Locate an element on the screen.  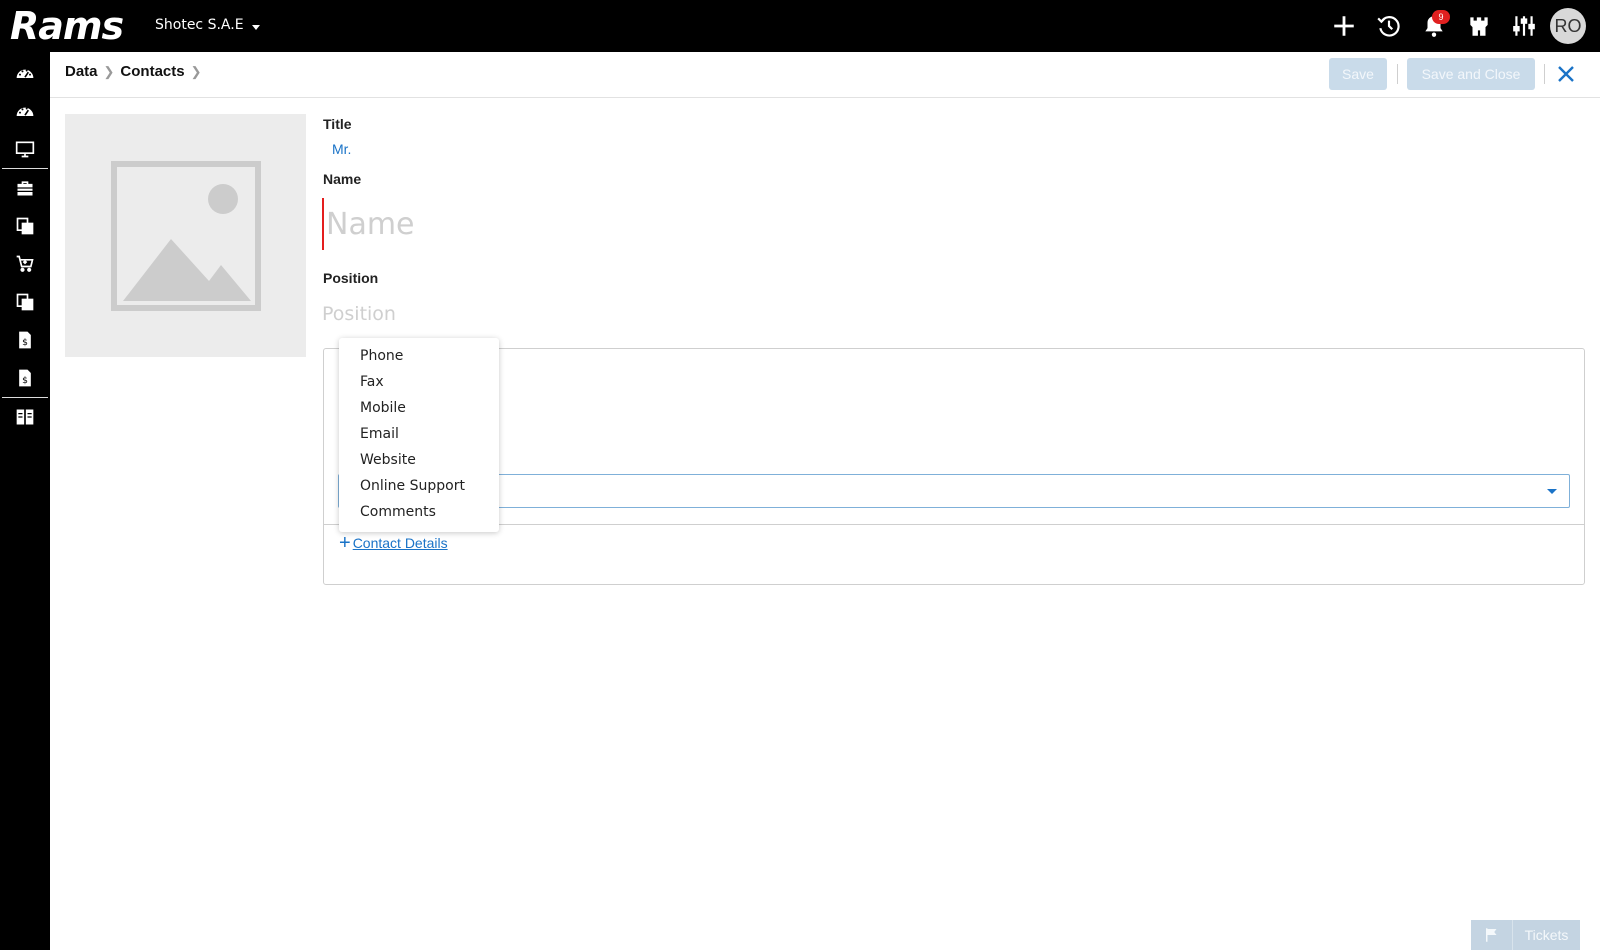
user-avatar: RO is located at coordinates (1568, 26).